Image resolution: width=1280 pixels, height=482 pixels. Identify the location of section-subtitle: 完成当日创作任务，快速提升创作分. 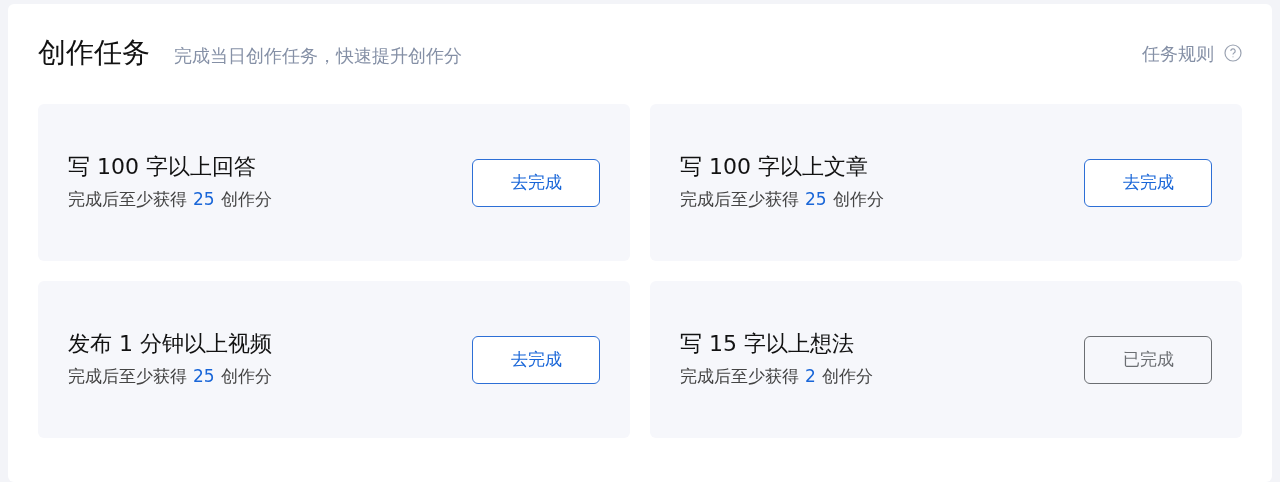
(318, 56).